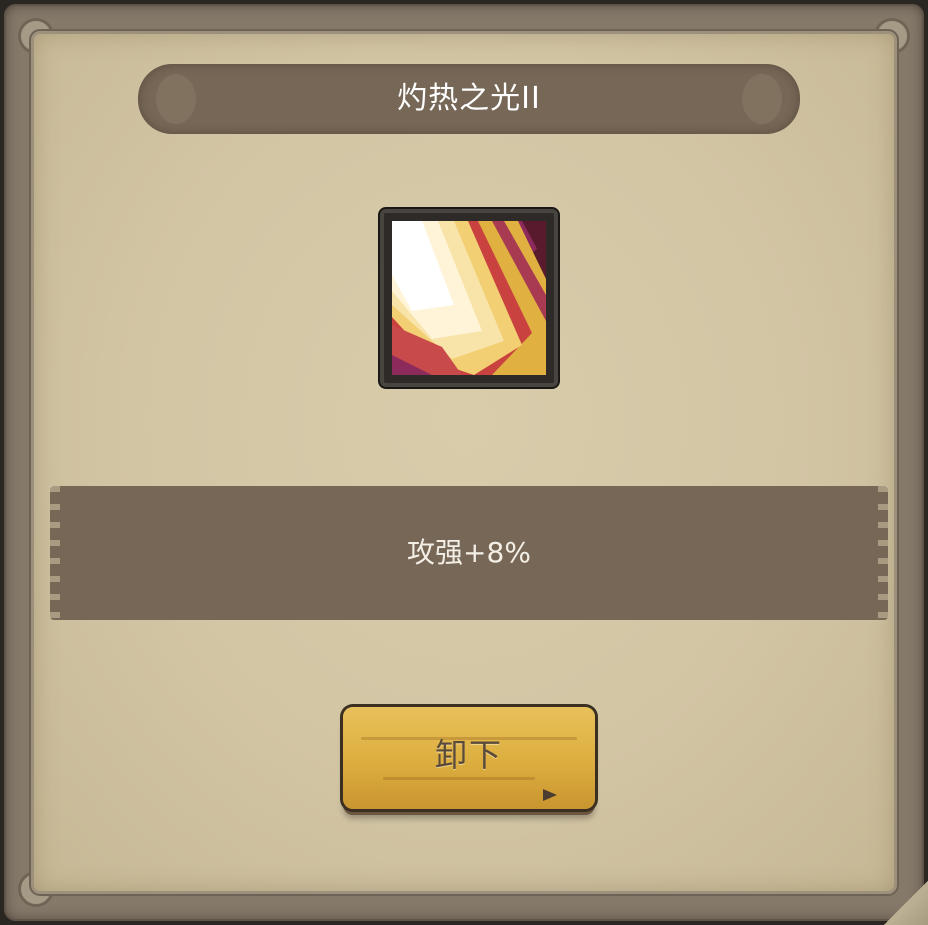 The width and height of the screenshot is (928, 925). What do you see at coordinates (906, 903) in the screenshot?
I see `page-curl-decoration` at bounding box center [906, 903].